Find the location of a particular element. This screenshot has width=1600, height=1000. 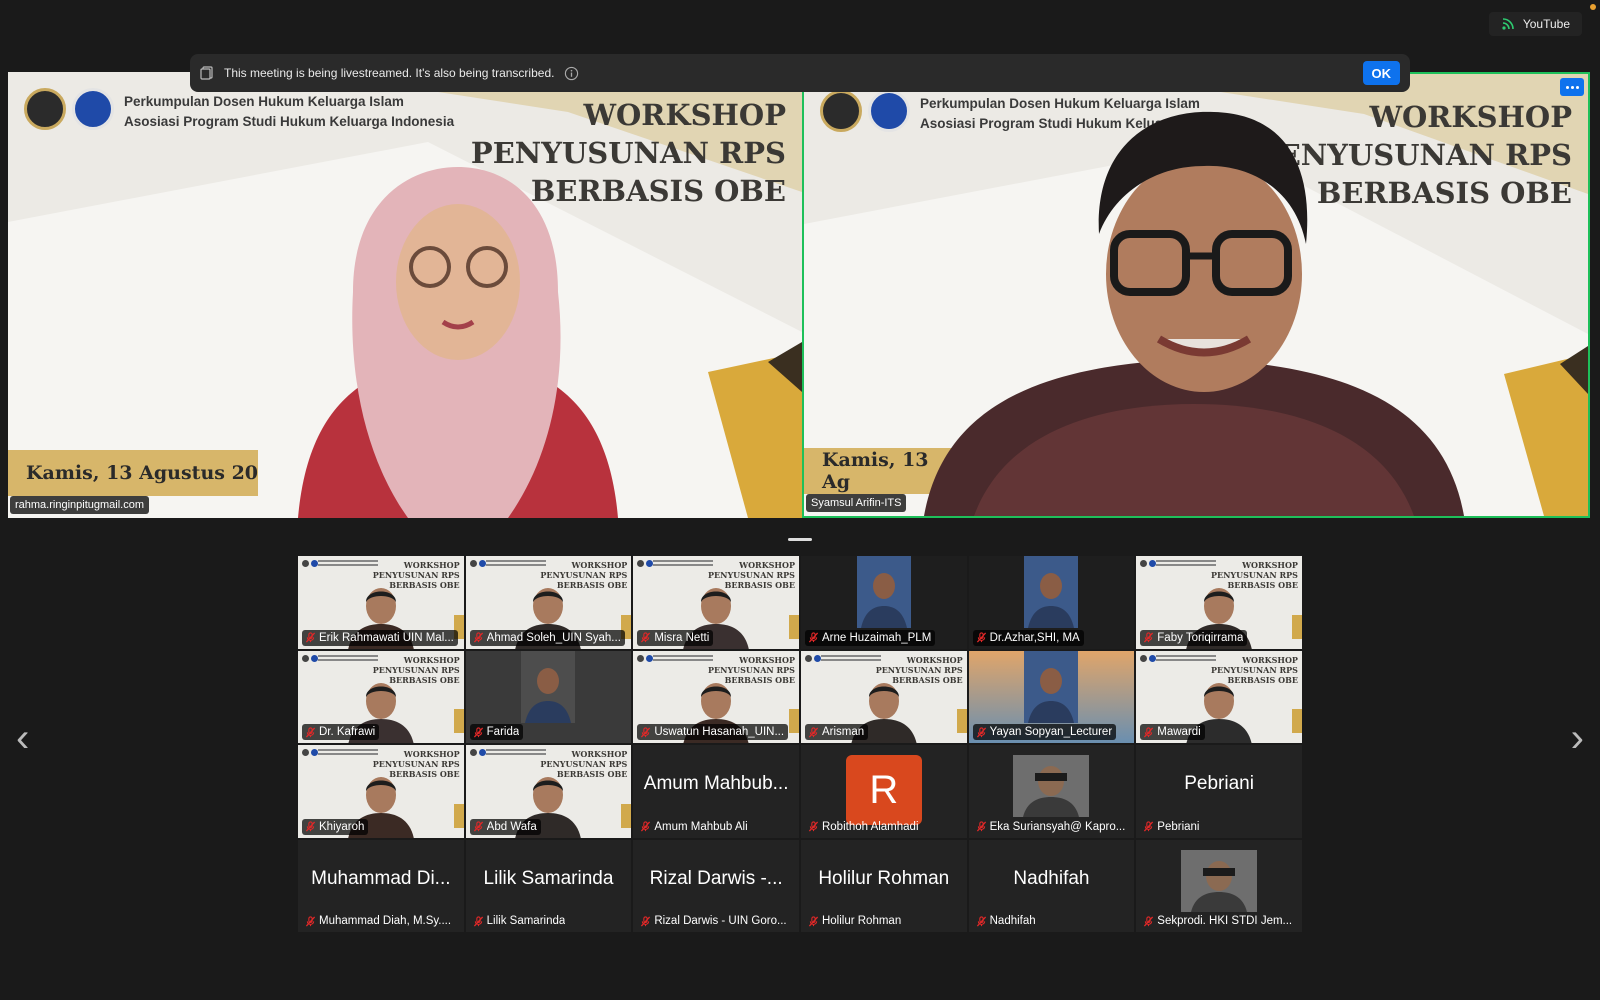

more-options-button is located at coordinates (1572, 87).